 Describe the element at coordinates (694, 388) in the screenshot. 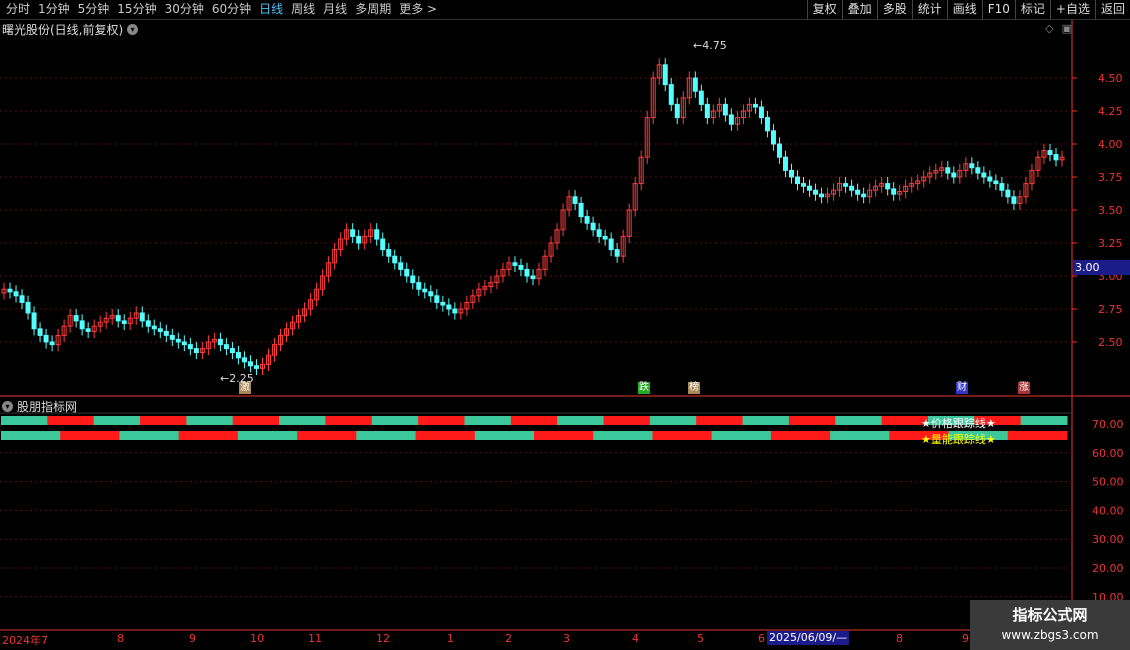

I see `event-marker-bang: 榜` at that location.